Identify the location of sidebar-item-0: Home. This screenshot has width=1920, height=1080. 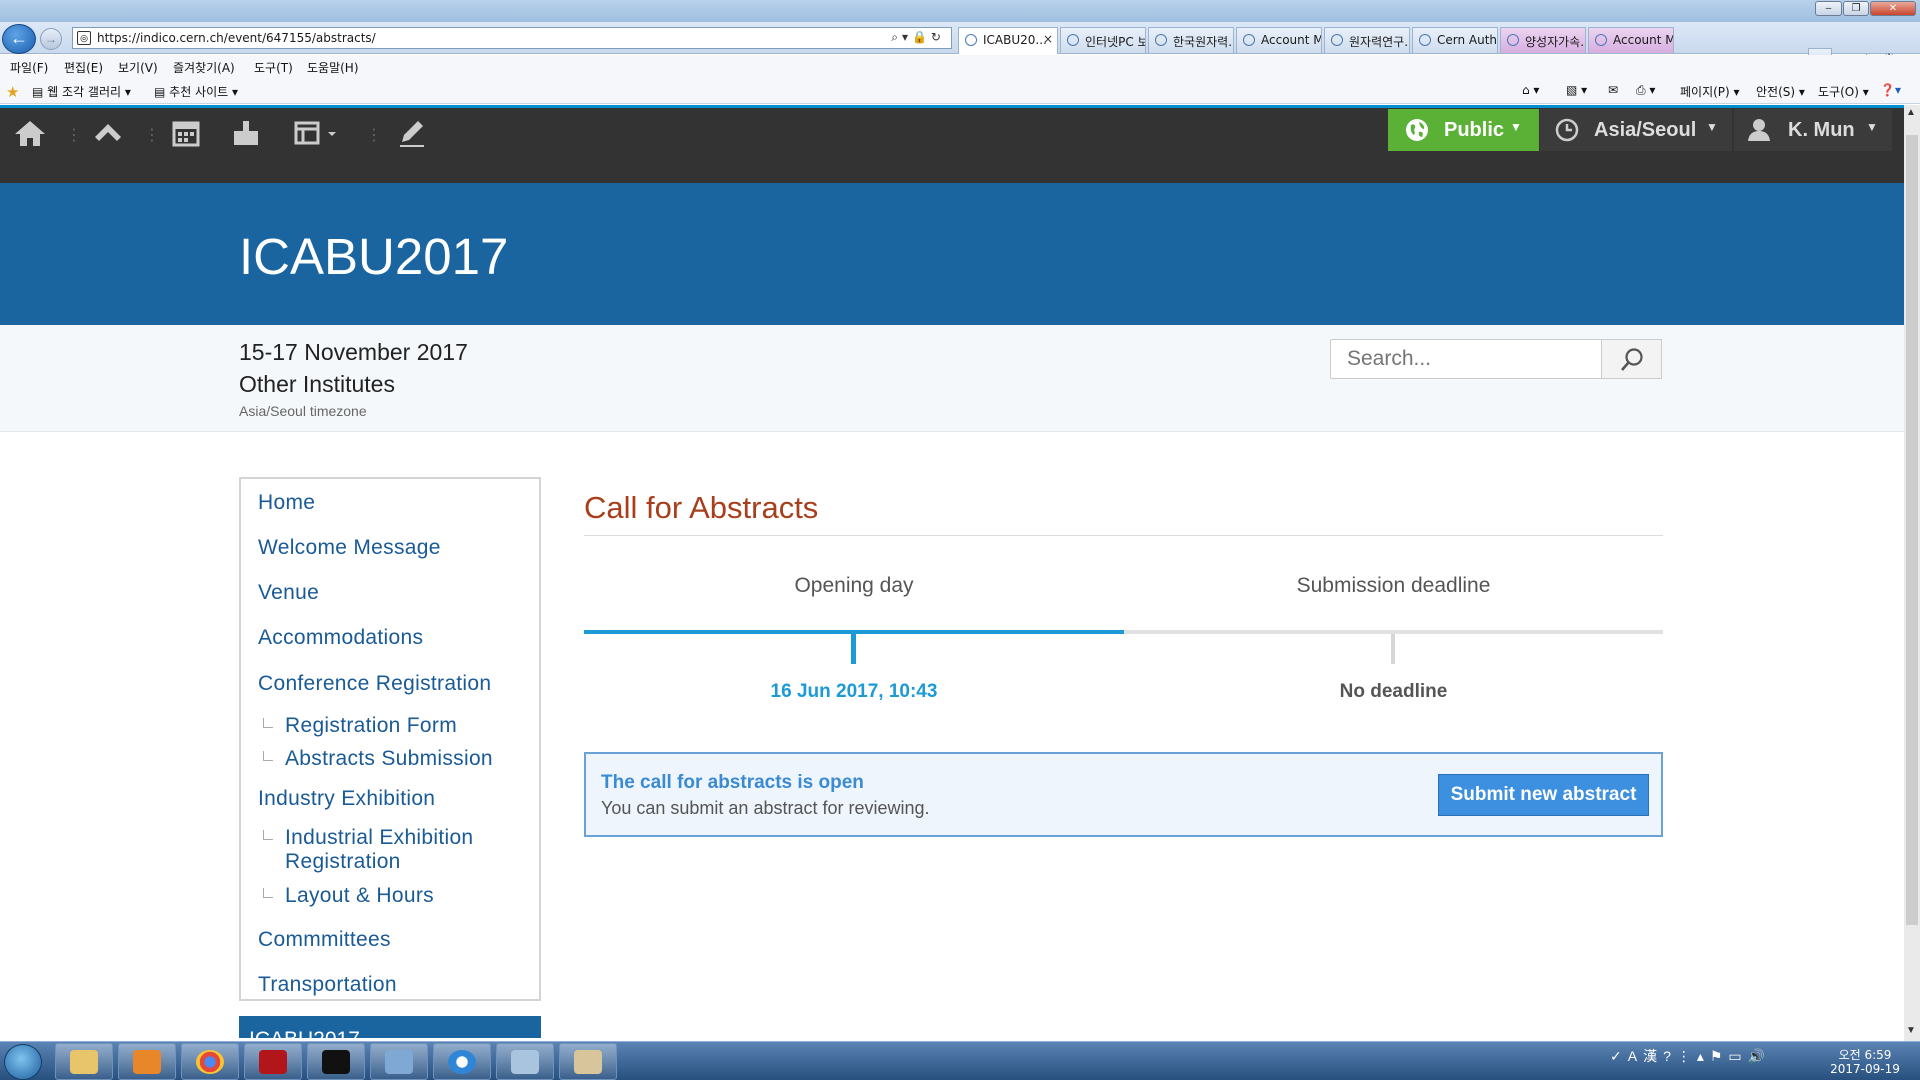
(286, 503).